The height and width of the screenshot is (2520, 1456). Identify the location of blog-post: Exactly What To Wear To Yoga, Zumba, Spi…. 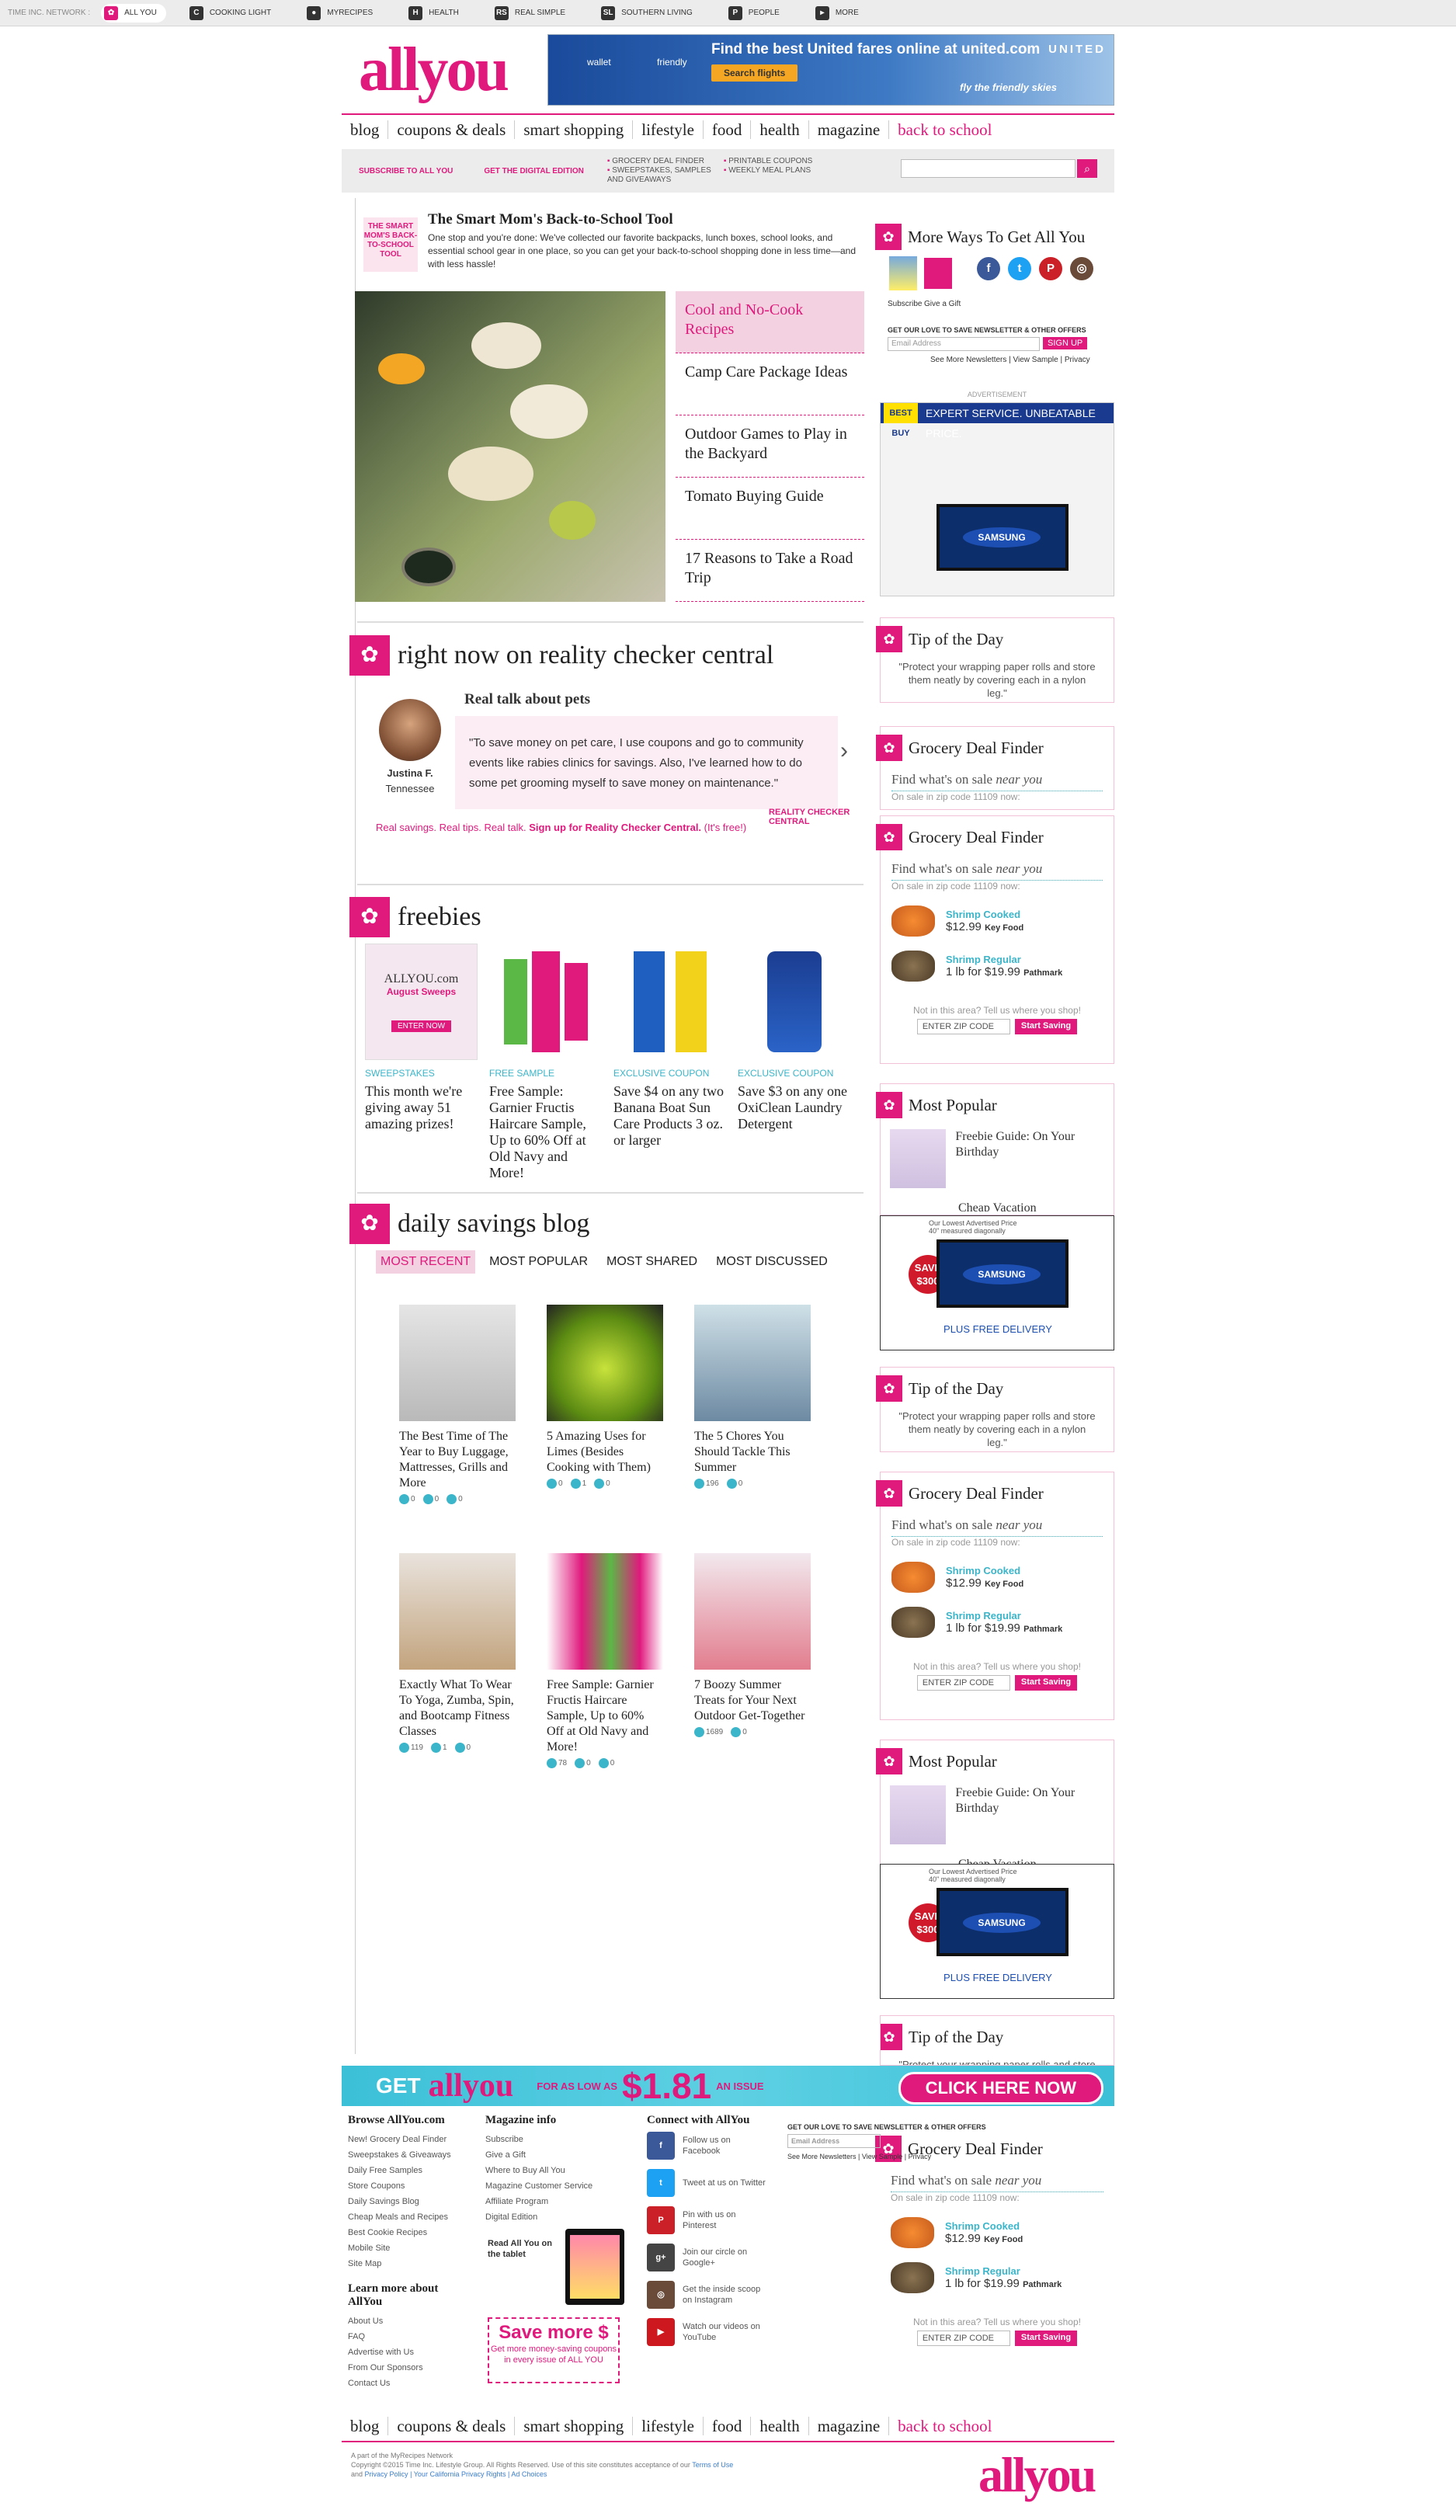
(457, 1653).